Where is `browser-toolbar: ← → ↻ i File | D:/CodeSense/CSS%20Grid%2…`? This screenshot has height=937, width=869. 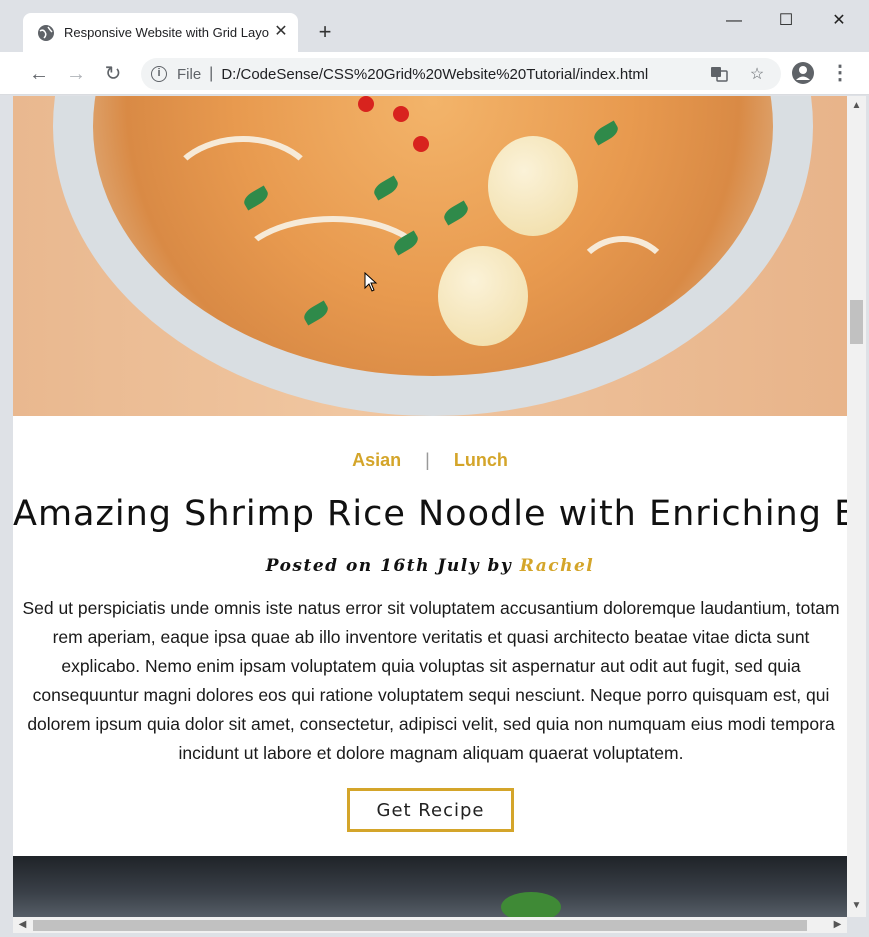
browser-toolbar: ← → ↻ i File | D:/CodeSense/CSS%20Grid%2… is located at coordinates (434, 73).